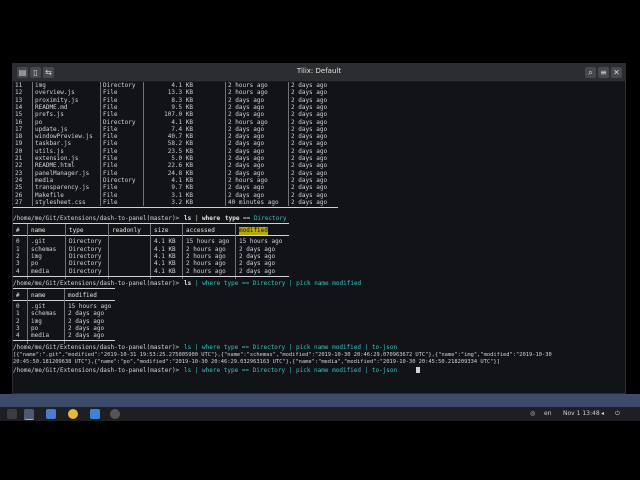 The width and height of the screenshot is (640, 480). I want to click on menu-icon: ≡, so click(603, 72).